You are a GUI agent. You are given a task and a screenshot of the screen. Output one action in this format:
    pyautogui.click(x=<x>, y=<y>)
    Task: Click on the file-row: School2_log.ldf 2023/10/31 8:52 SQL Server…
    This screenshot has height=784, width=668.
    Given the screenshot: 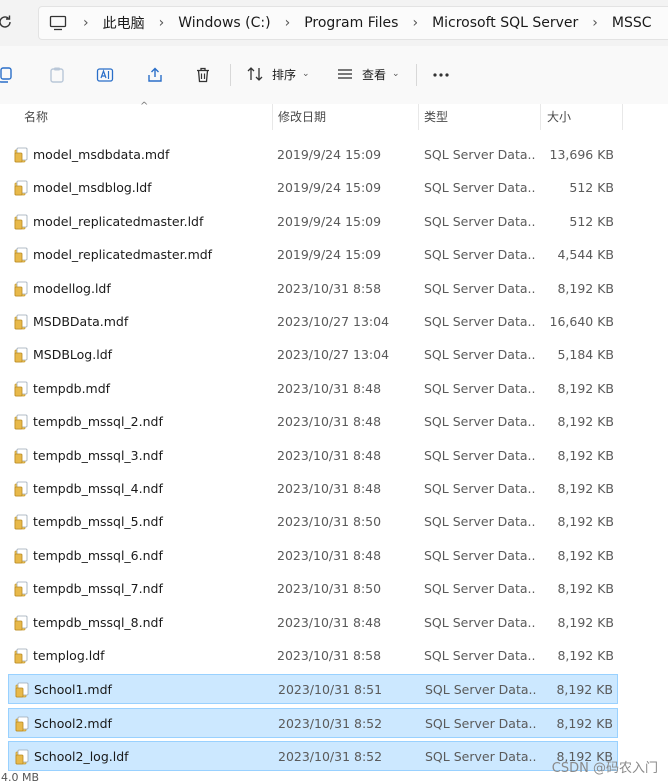 What is the action you would take?
    pyautogui.click(x=313, y=756)
    